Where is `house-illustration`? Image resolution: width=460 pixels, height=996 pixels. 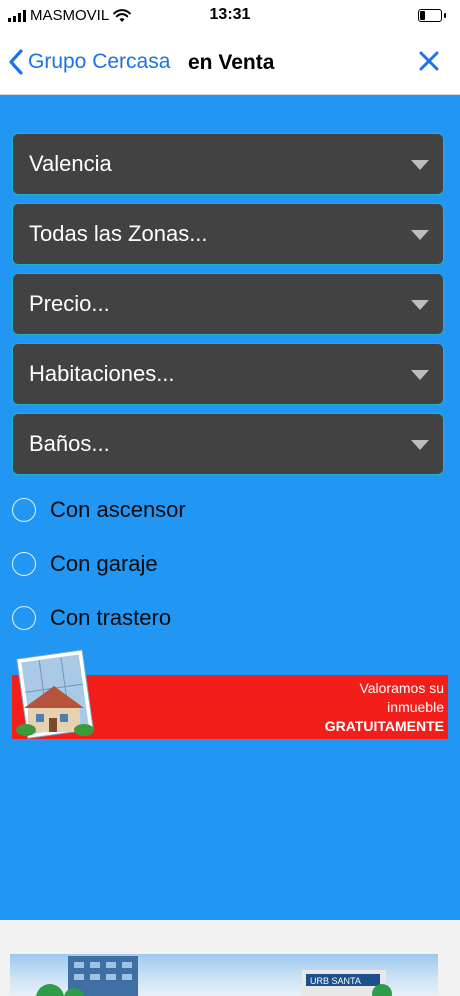 house-illustration is located at coordinates (55, 694).